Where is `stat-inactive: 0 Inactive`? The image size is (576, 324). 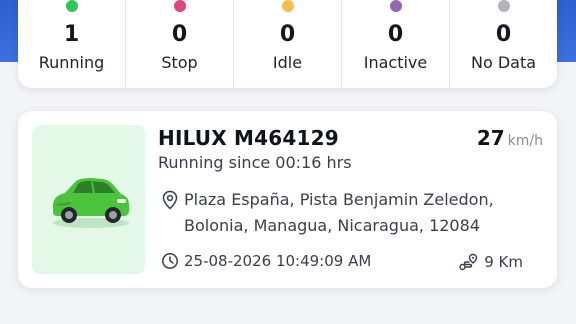 stat-inactive: 0 Inactive is located at coordinates (395, 44).